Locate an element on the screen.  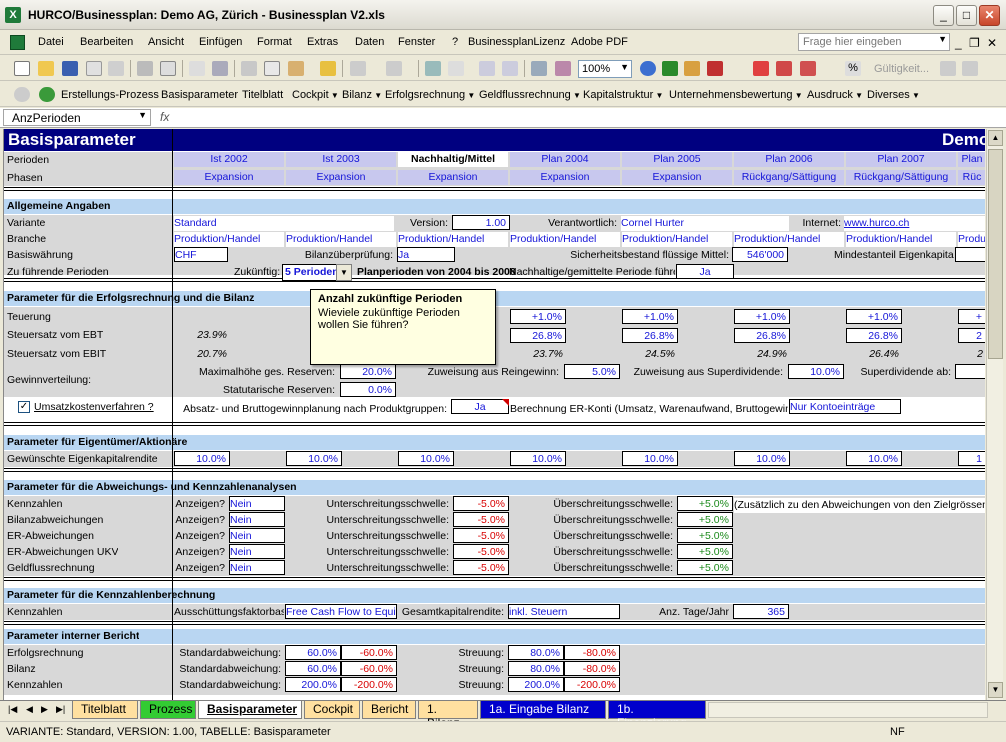
prev-sheet-icon: ◀ is located at coordinates (29, 709).